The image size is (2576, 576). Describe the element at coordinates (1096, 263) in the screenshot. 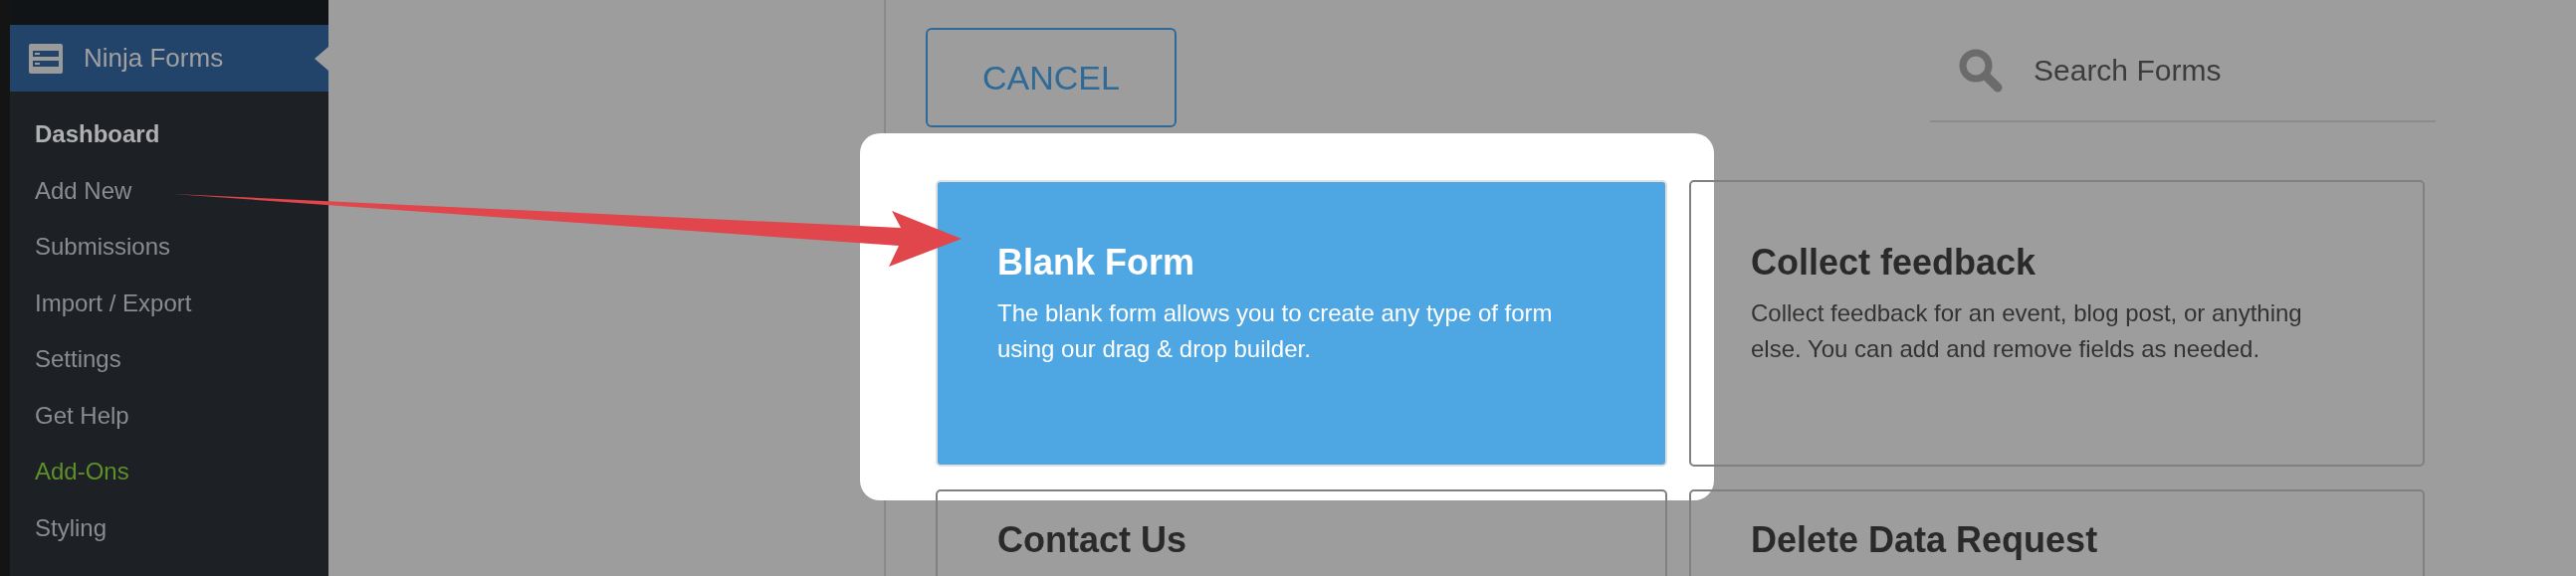

I see `template-title: Blank Form` at that location.